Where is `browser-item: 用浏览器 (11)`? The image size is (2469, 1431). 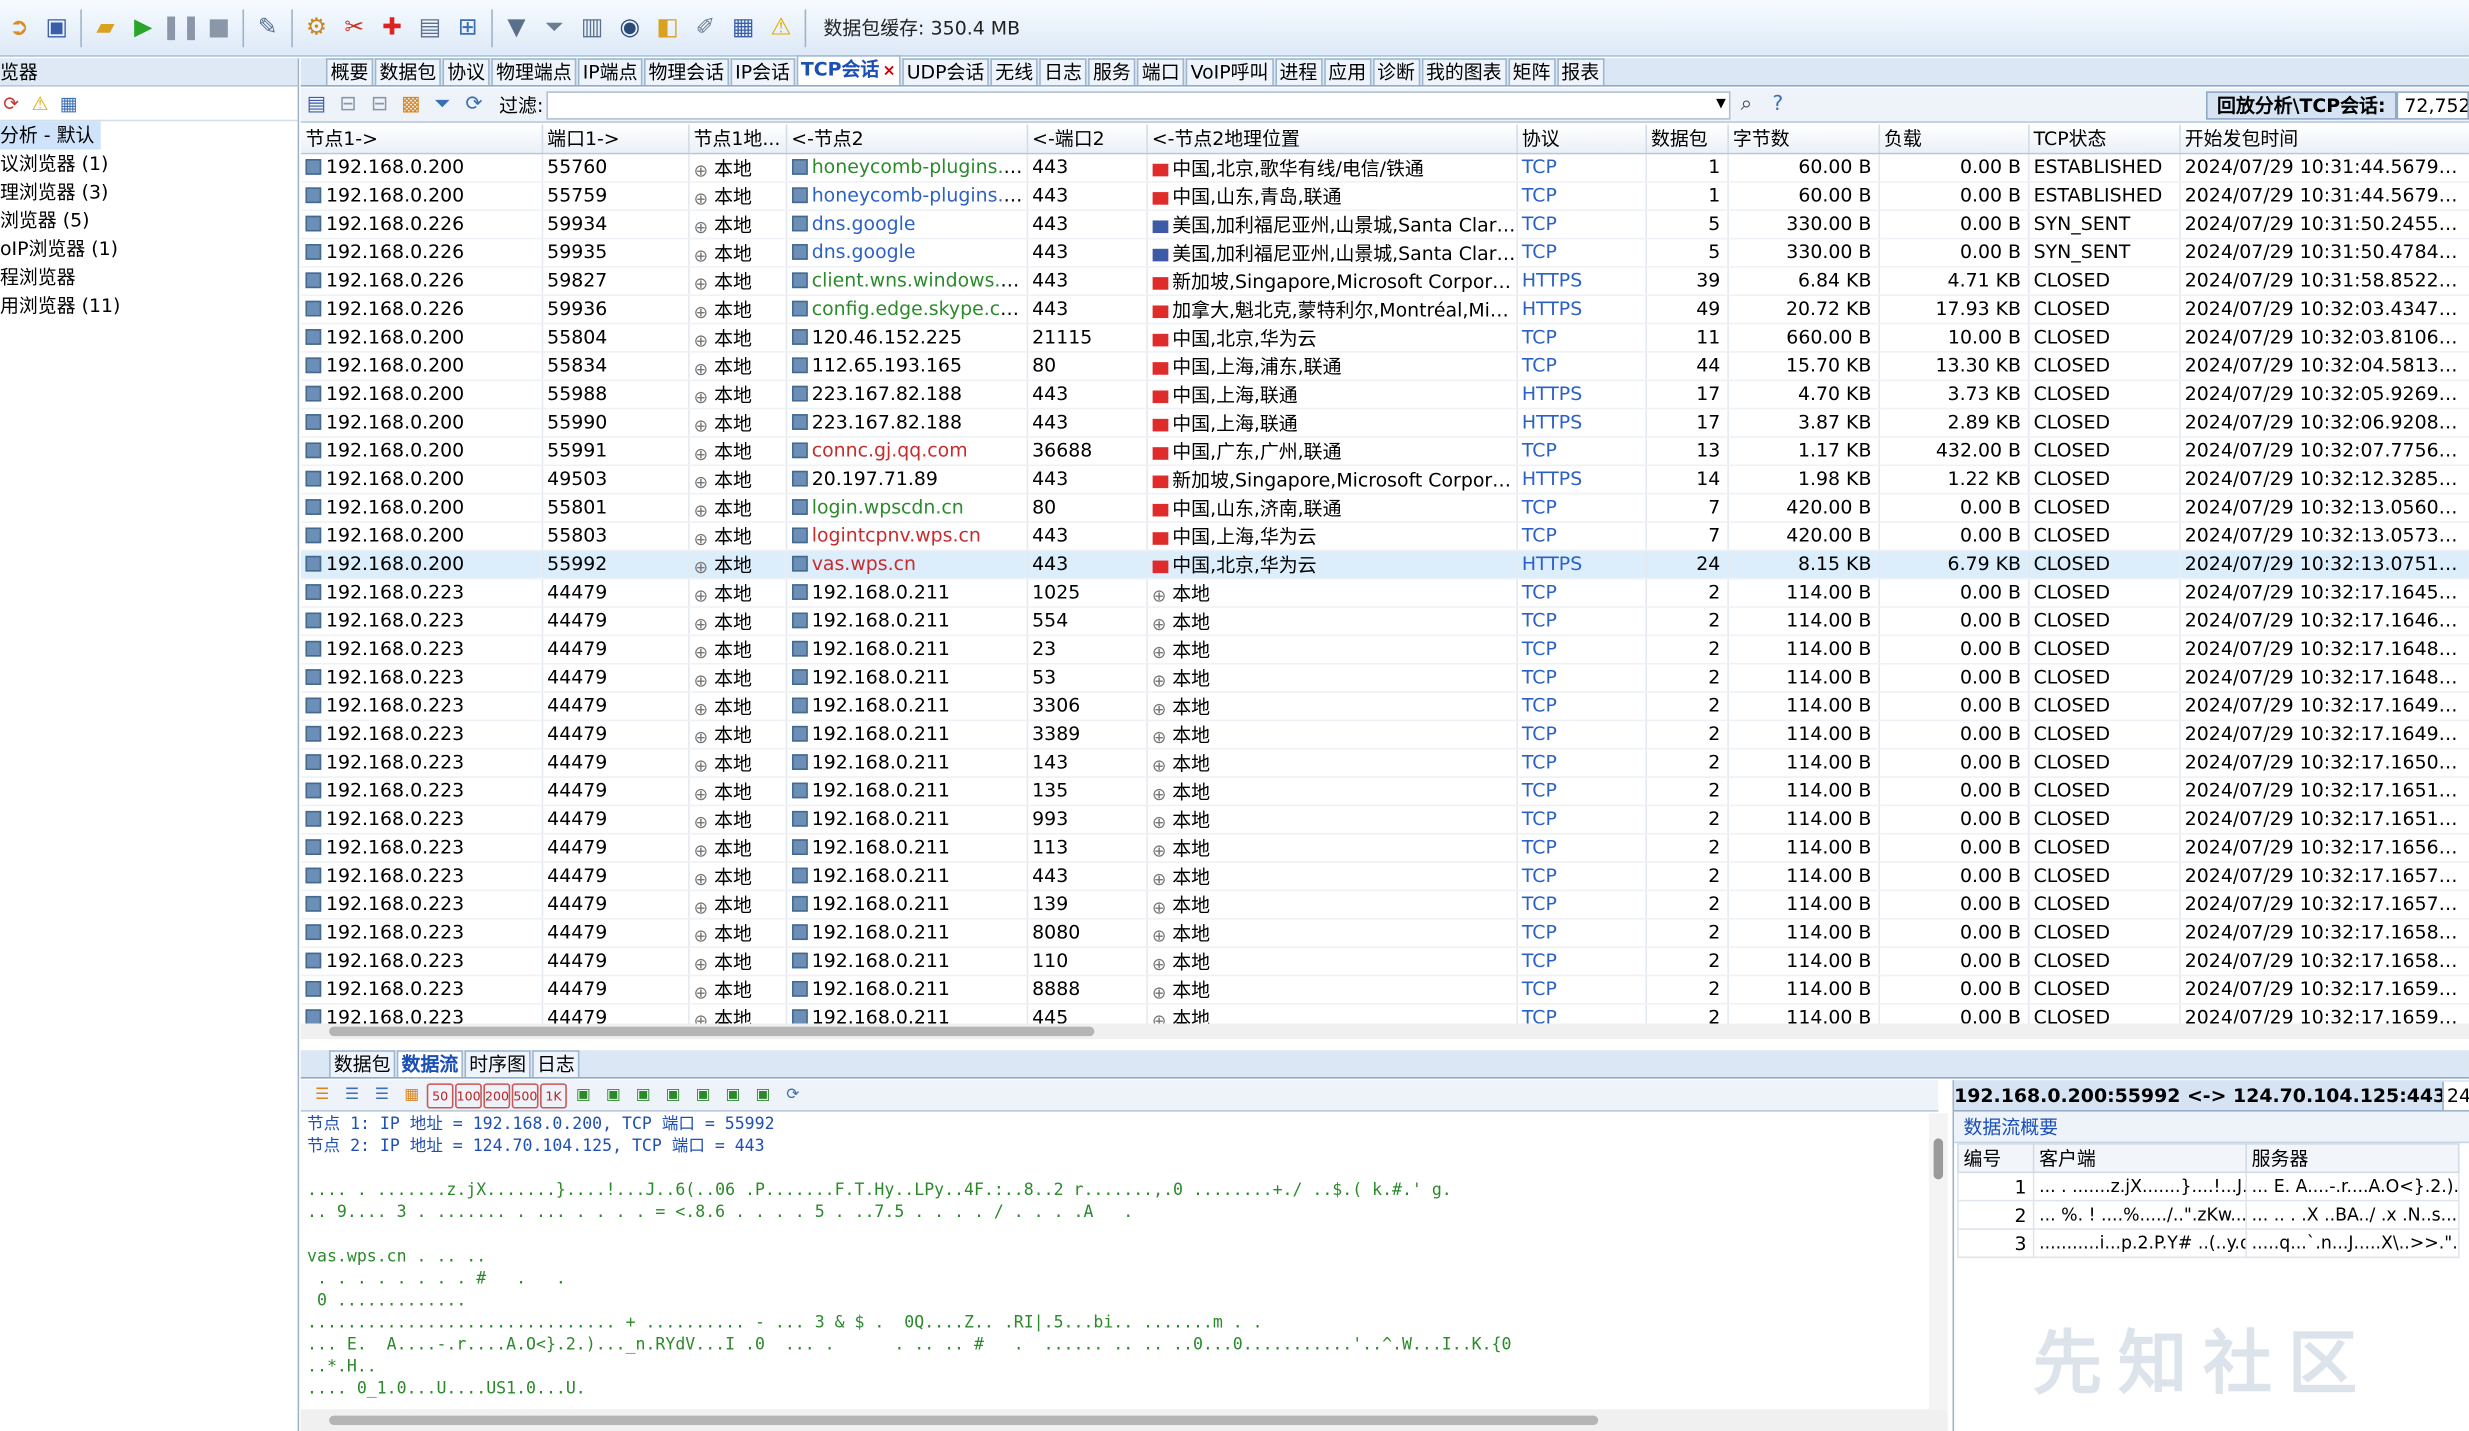
browser-item: 用浏览器 (11) is located at coordinates (149, 305).